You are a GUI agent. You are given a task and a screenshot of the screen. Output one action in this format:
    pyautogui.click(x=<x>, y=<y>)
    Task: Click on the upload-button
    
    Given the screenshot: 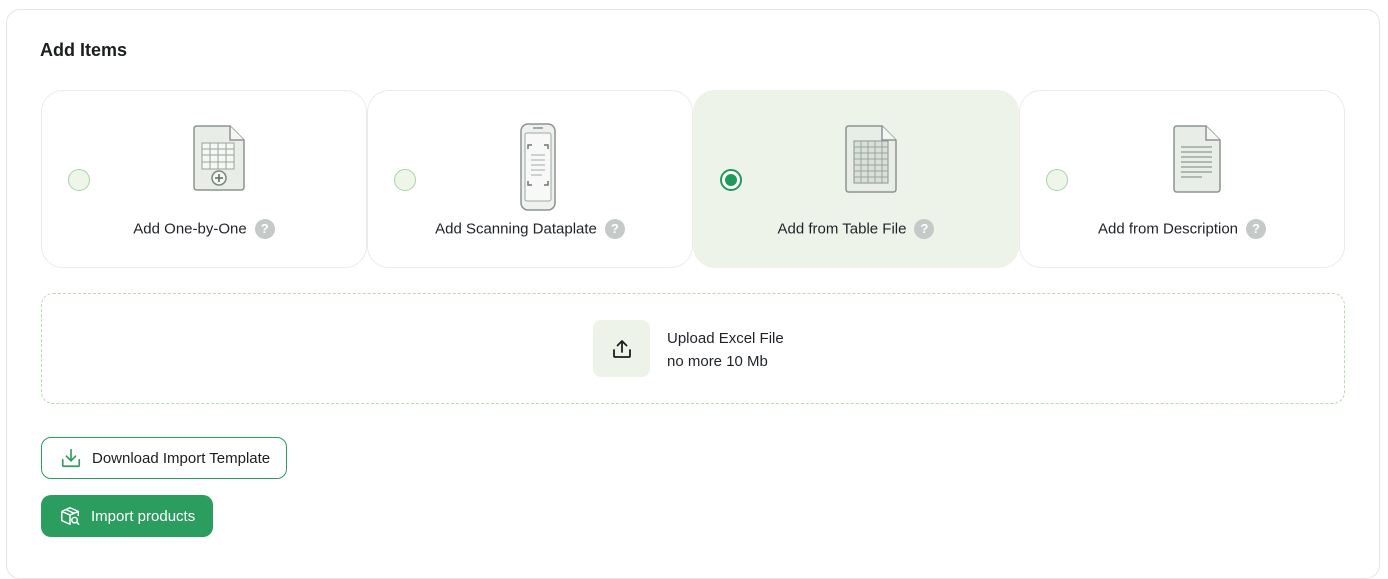 What is the action you would take?
    pyautogui.click(x=621, y=348)
    